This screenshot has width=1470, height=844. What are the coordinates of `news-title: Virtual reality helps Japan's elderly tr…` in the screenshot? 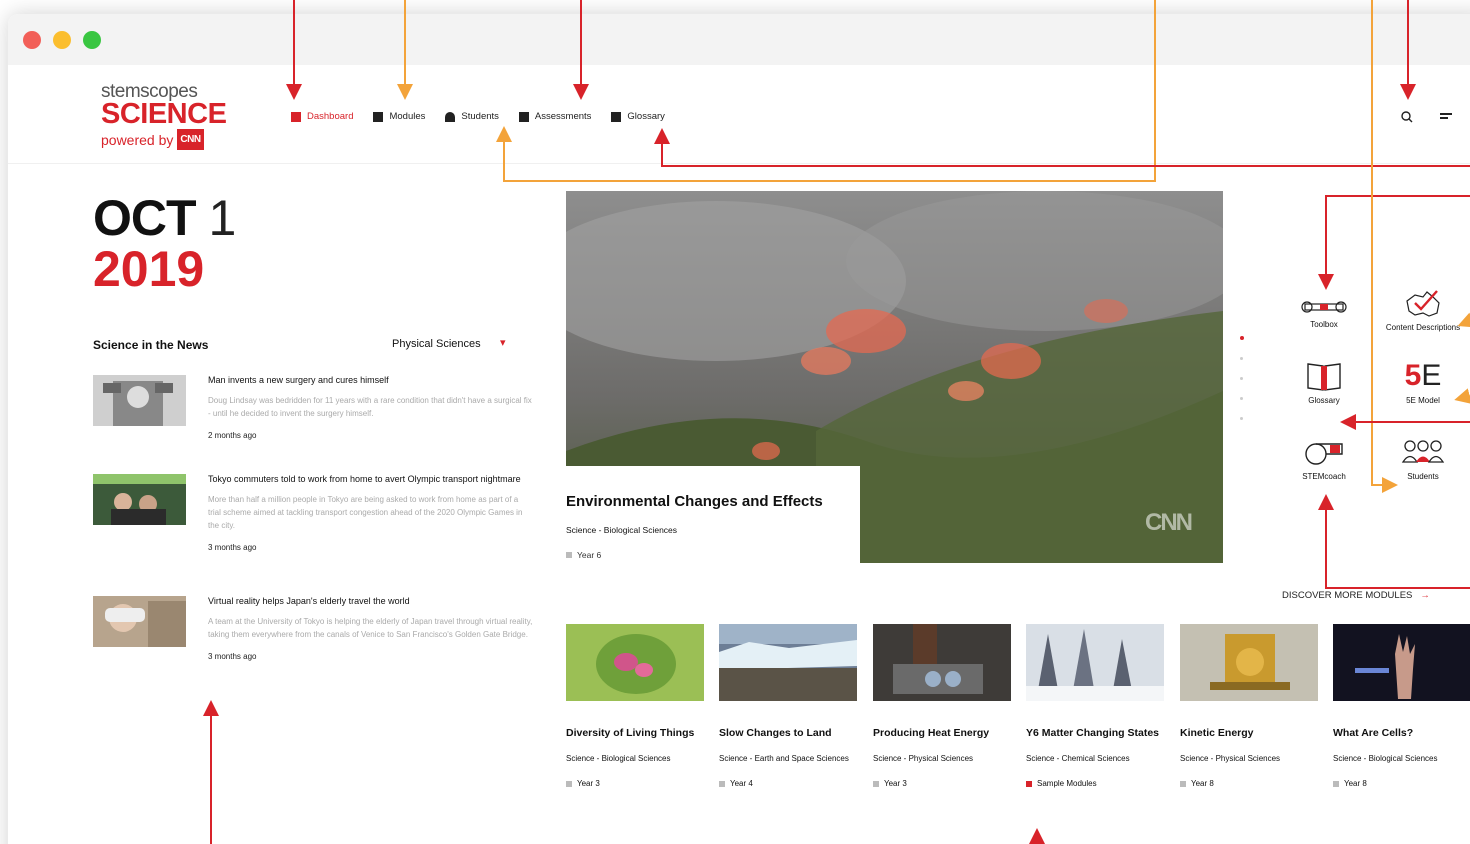 It's located at (370, 601).